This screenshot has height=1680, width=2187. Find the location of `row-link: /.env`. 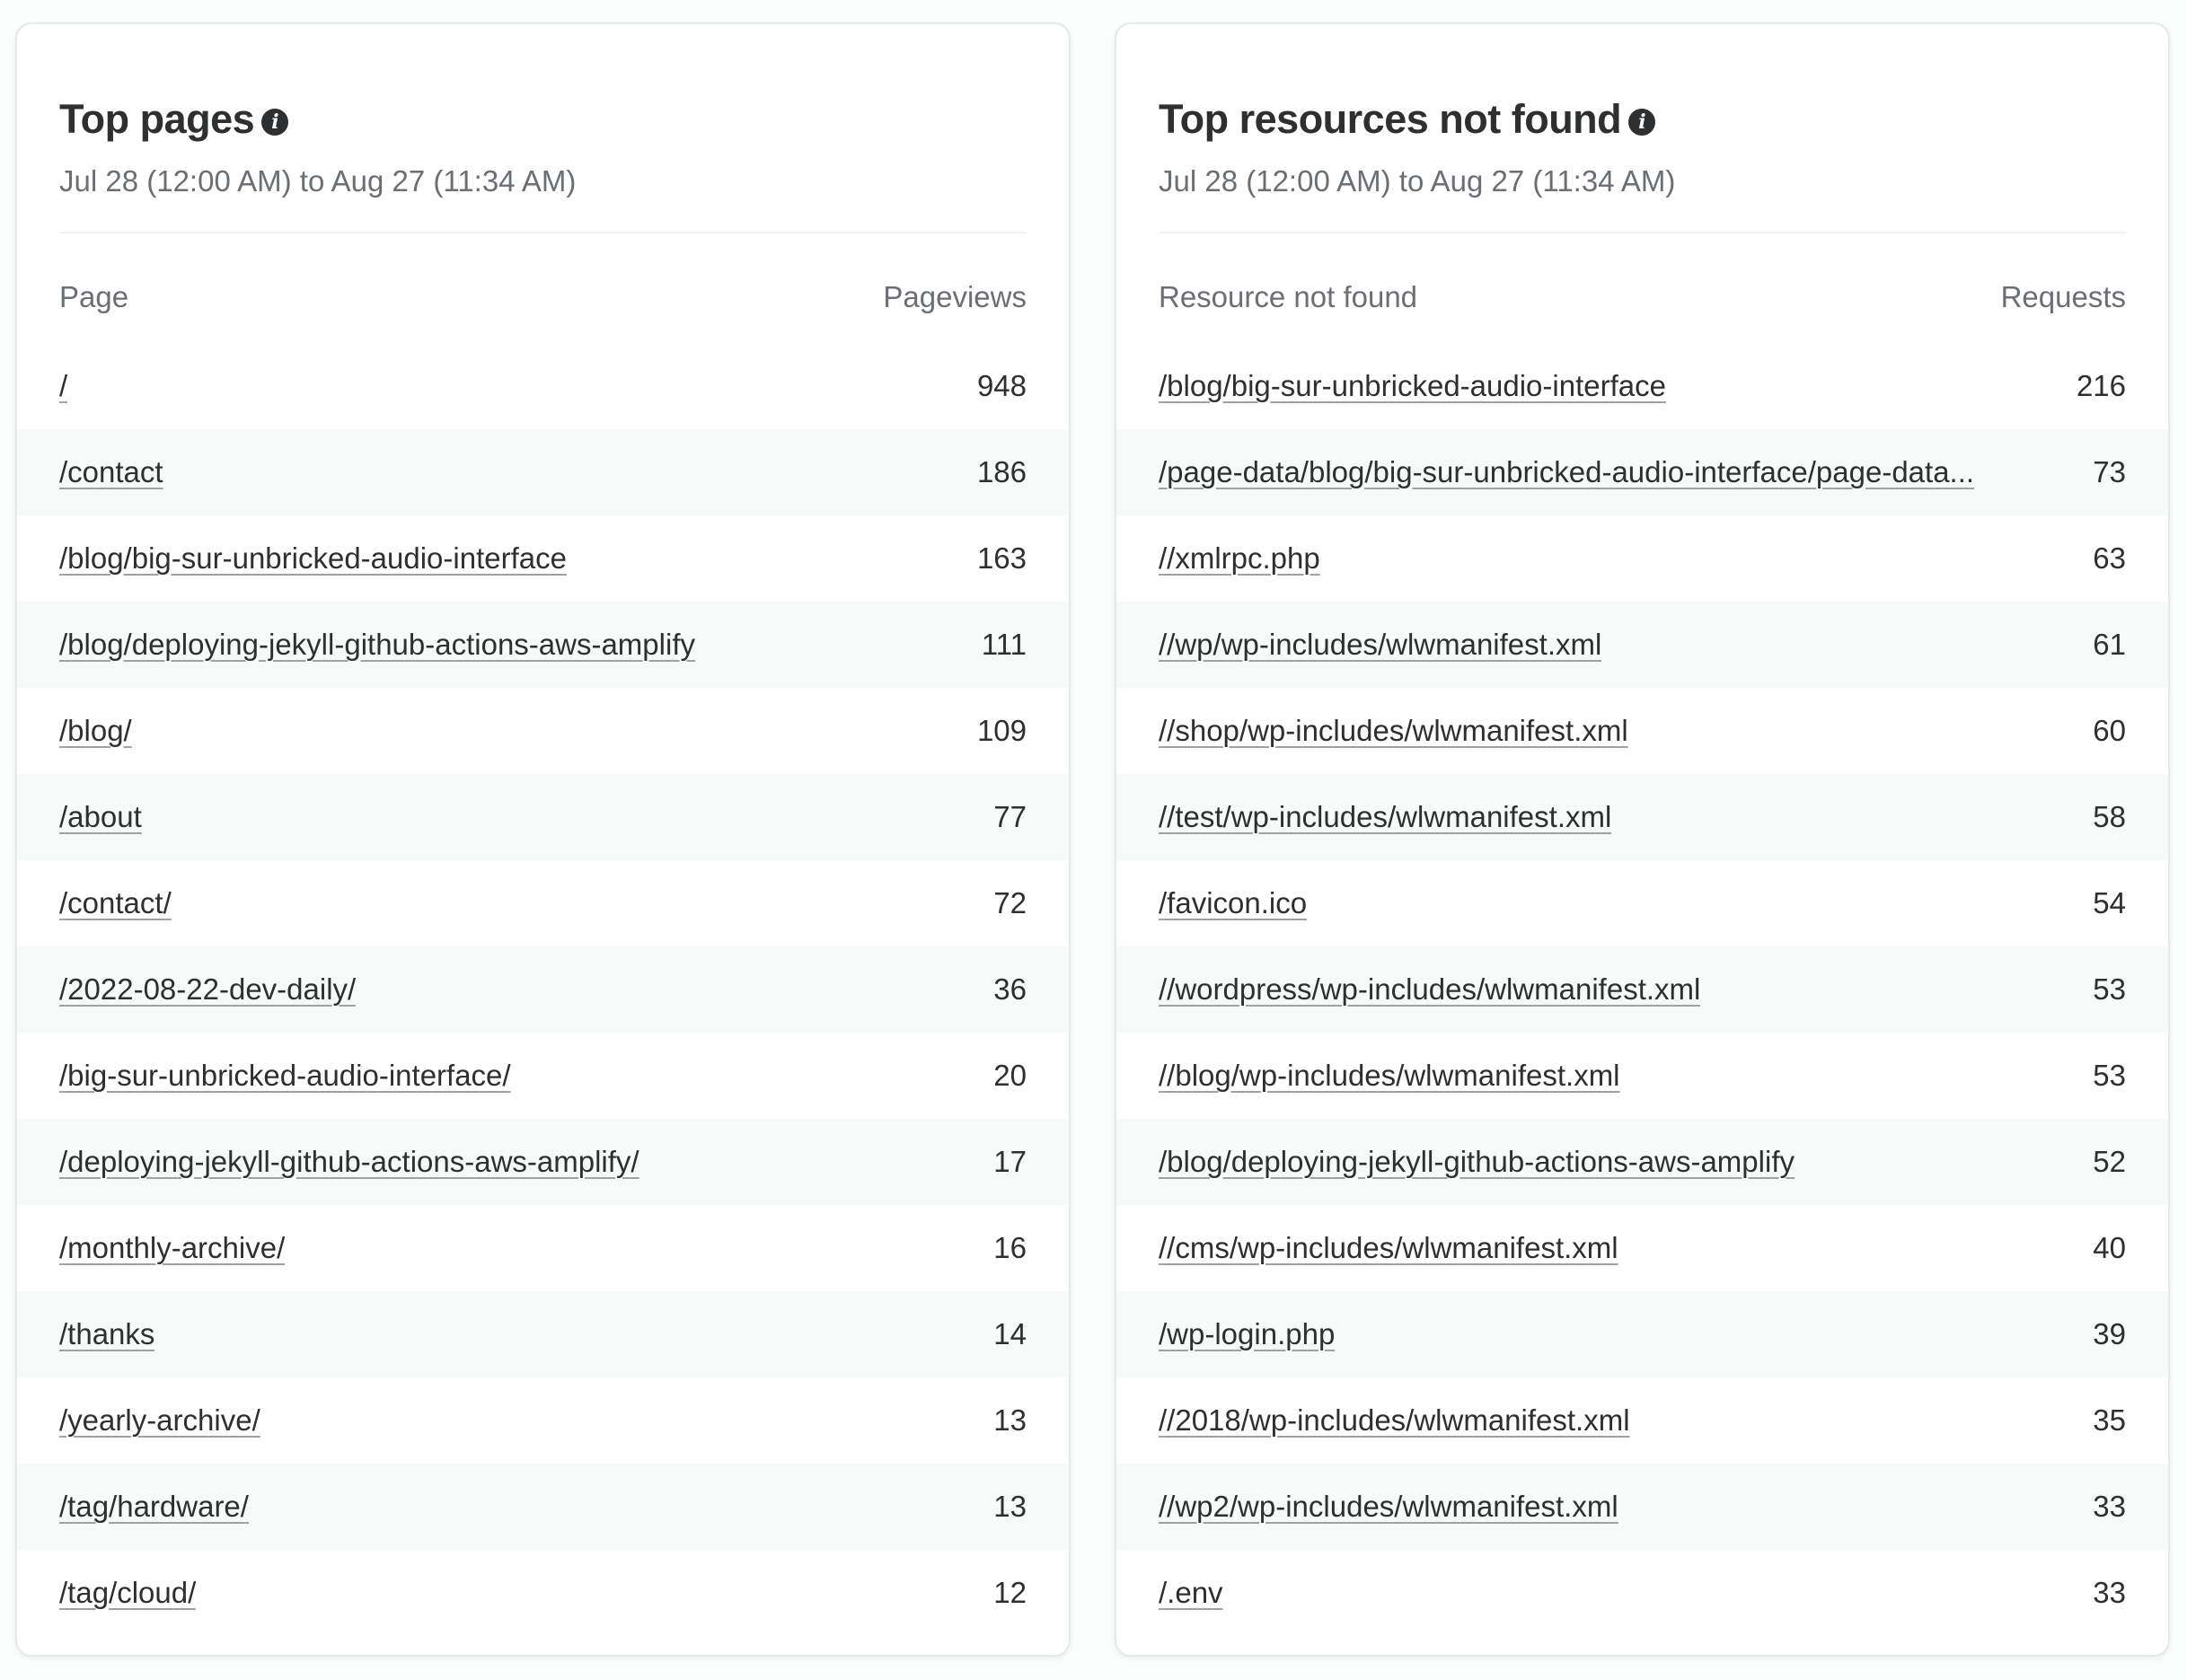

row-link: /.env is located at coordinates (1191, 1593).